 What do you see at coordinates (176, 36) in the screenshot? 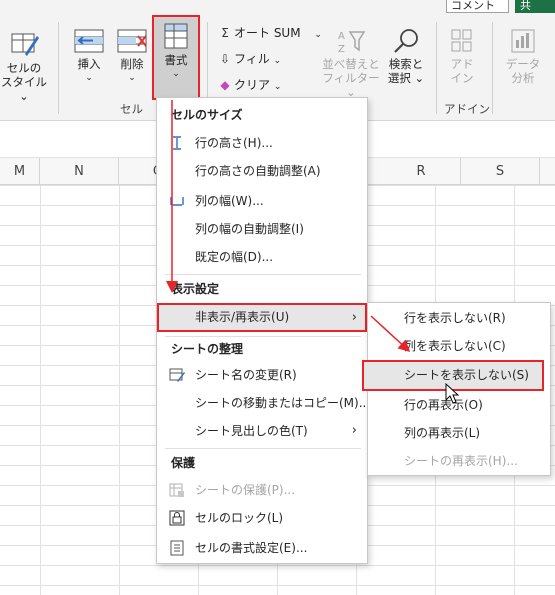
I see `format-icon` at bounding box center [176, 36].